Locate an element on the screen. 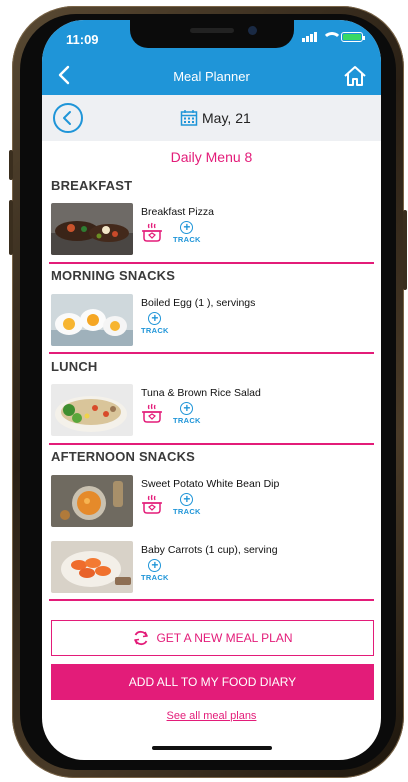  meal-name: Sweet Potato White Bean Dip is located at coordinates (210, 484).